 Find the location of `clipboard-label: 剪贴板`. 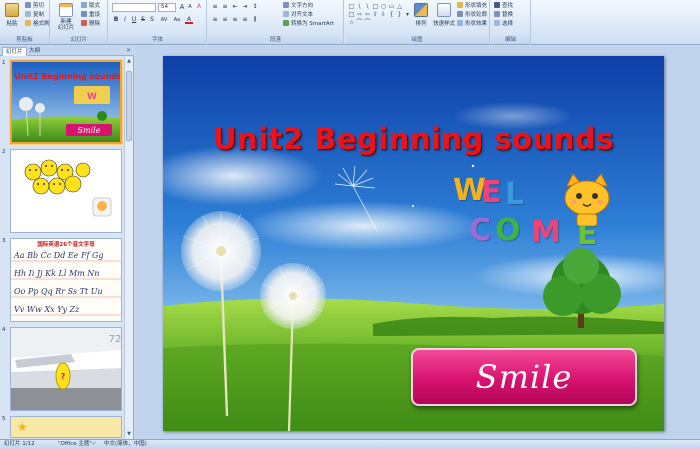

clipboard-label: 剪贴板 is located at coordinates (24, 40).